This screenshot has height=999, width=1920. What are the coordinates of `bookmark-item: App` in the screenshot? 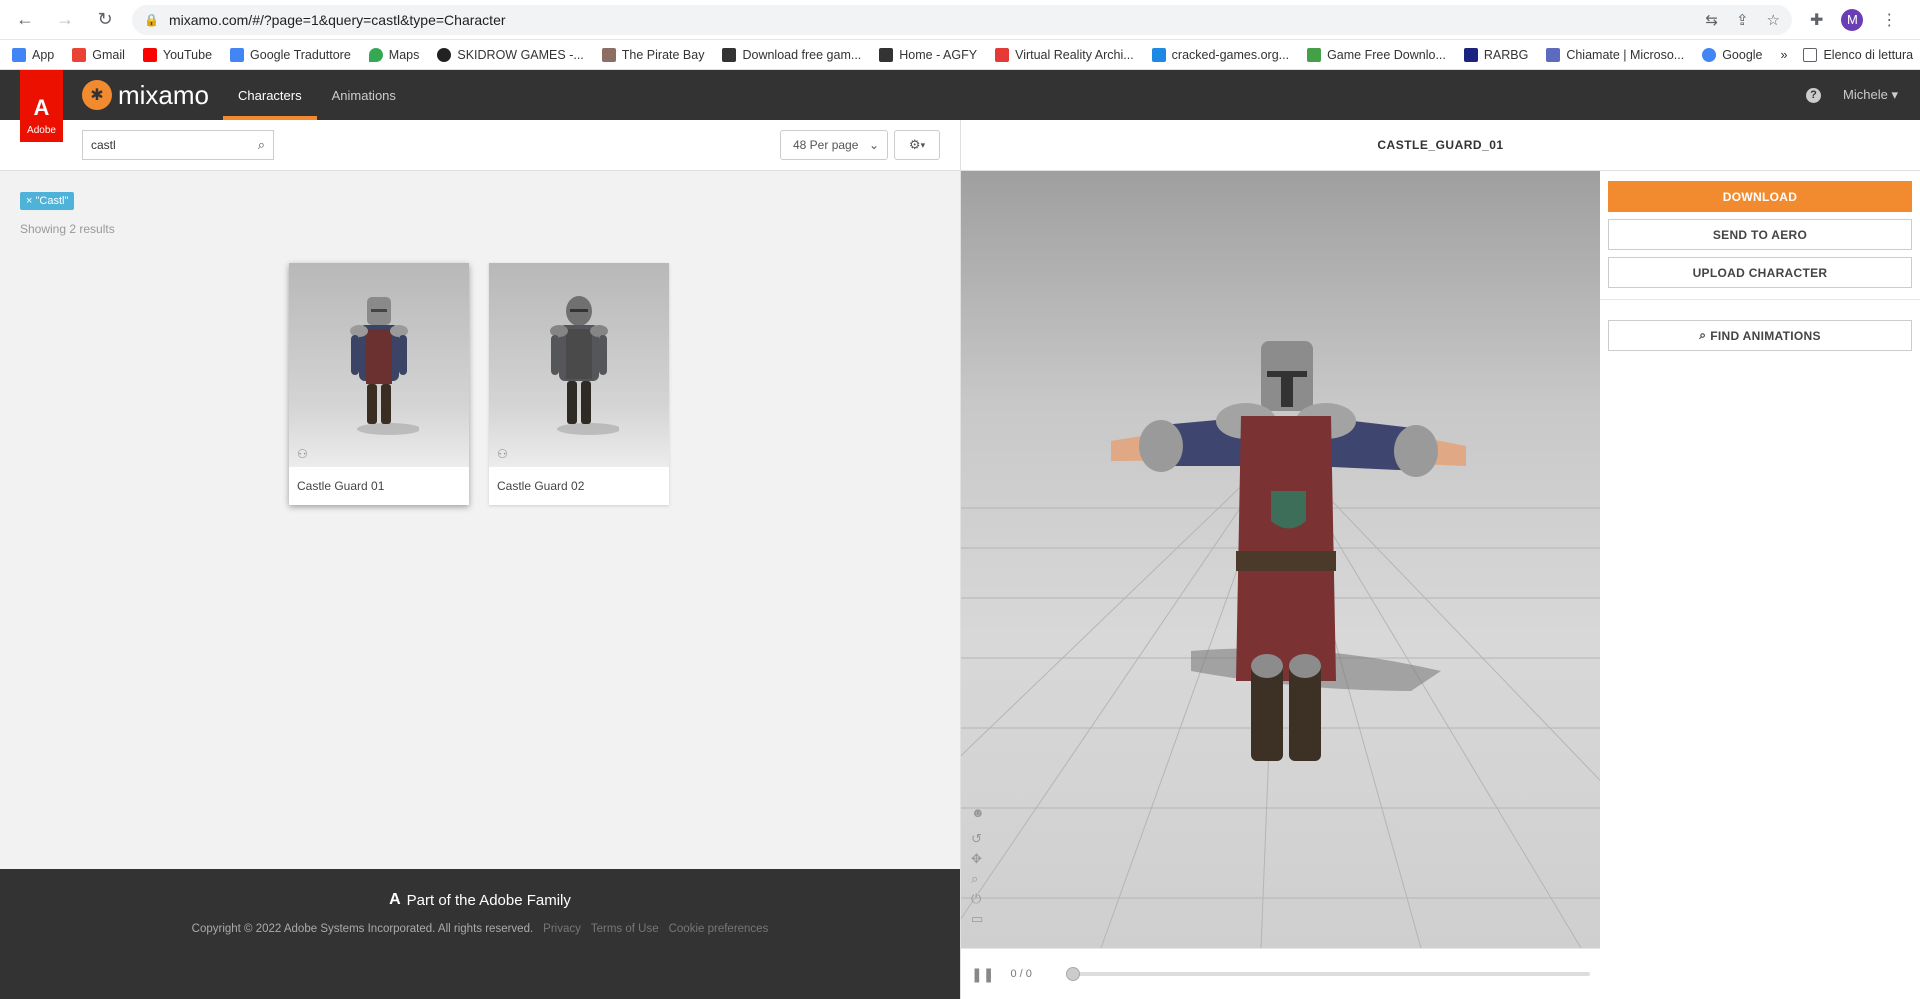 It's located at (33, 54).